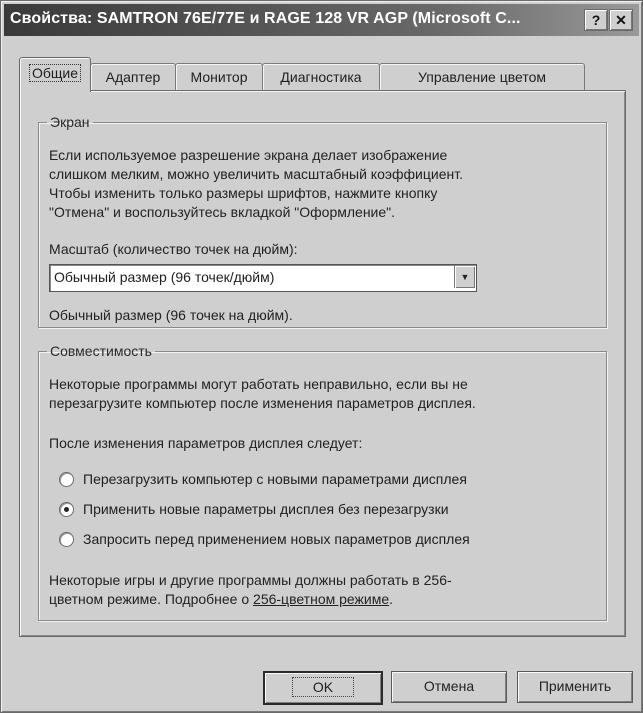  I want to click on compatibility-group-label: Совместимость, so click(101, 351).